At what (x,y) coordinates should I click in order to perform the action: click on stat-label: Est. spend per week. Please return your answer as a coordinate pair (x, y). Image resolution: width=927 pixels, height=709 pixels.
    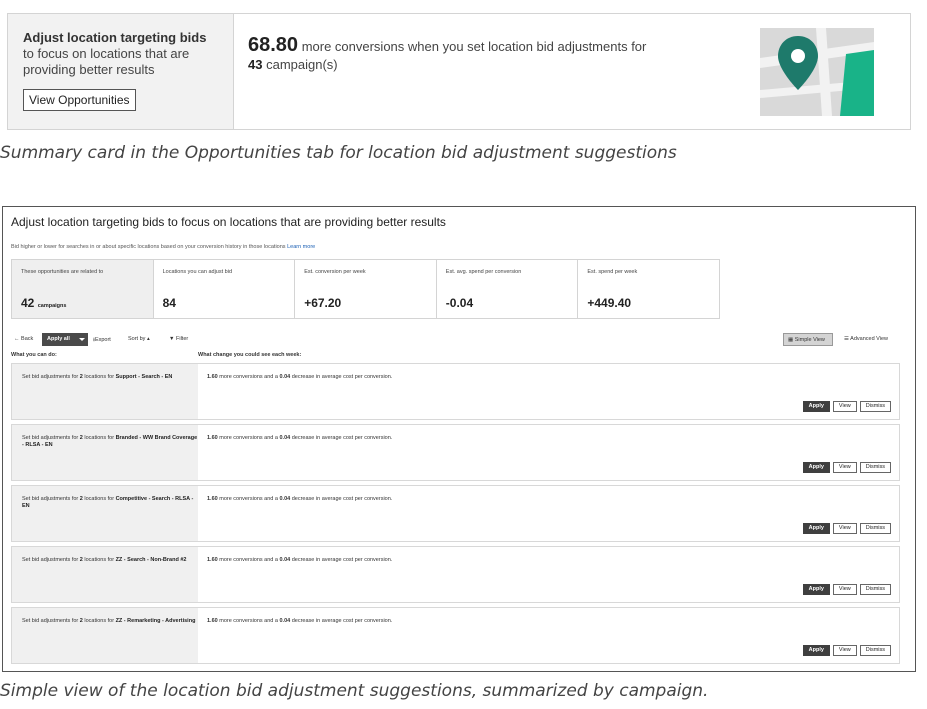
    Looking at the image, I should click on (612, 272).